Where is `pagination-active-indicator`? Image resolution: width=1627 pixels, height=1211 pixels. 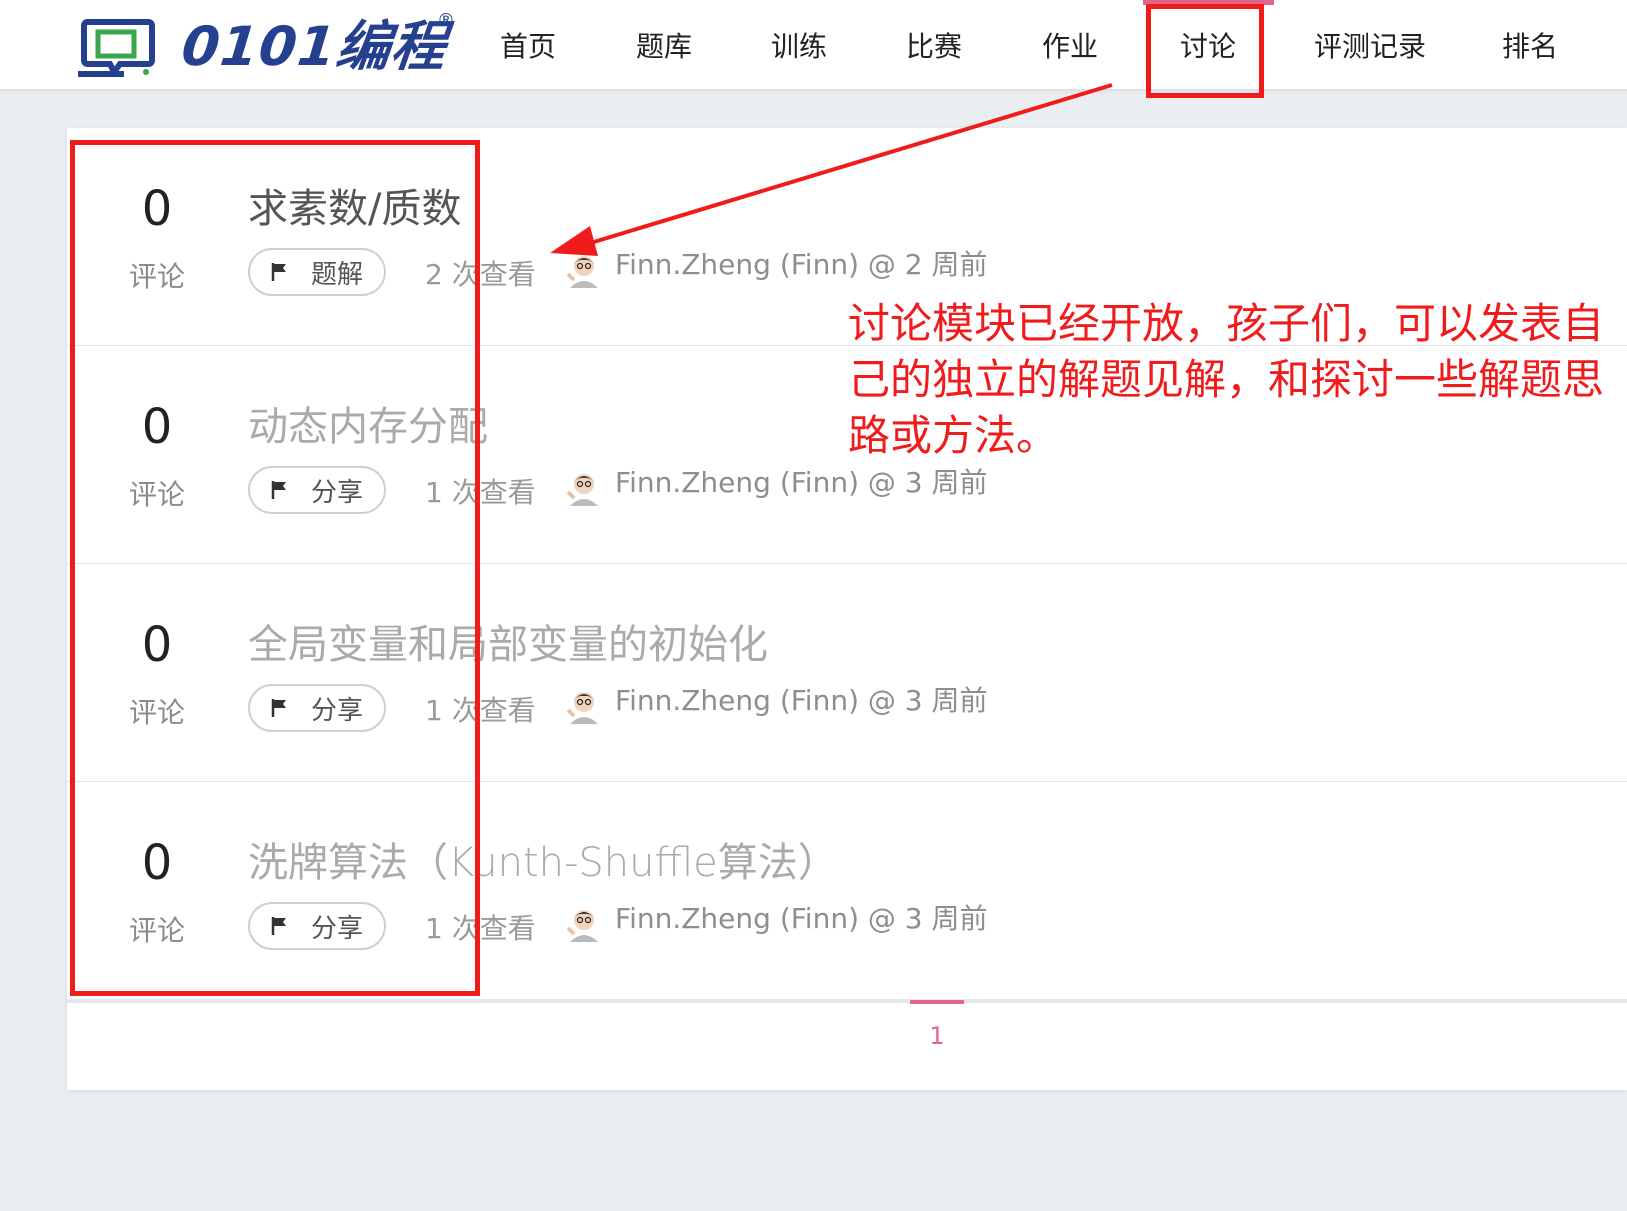 pagination-active-indicator is located at coordinates (937, 1002).